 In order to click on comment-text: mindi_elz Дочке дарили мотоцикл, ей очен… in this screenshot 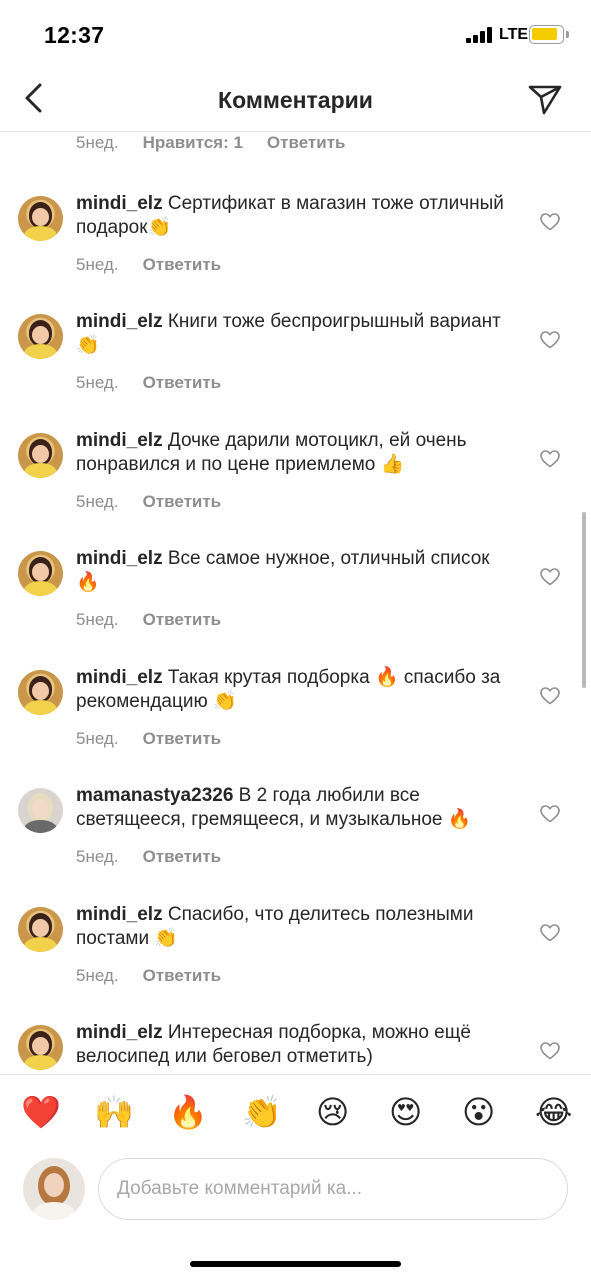, I will do `click(296, 453)`.